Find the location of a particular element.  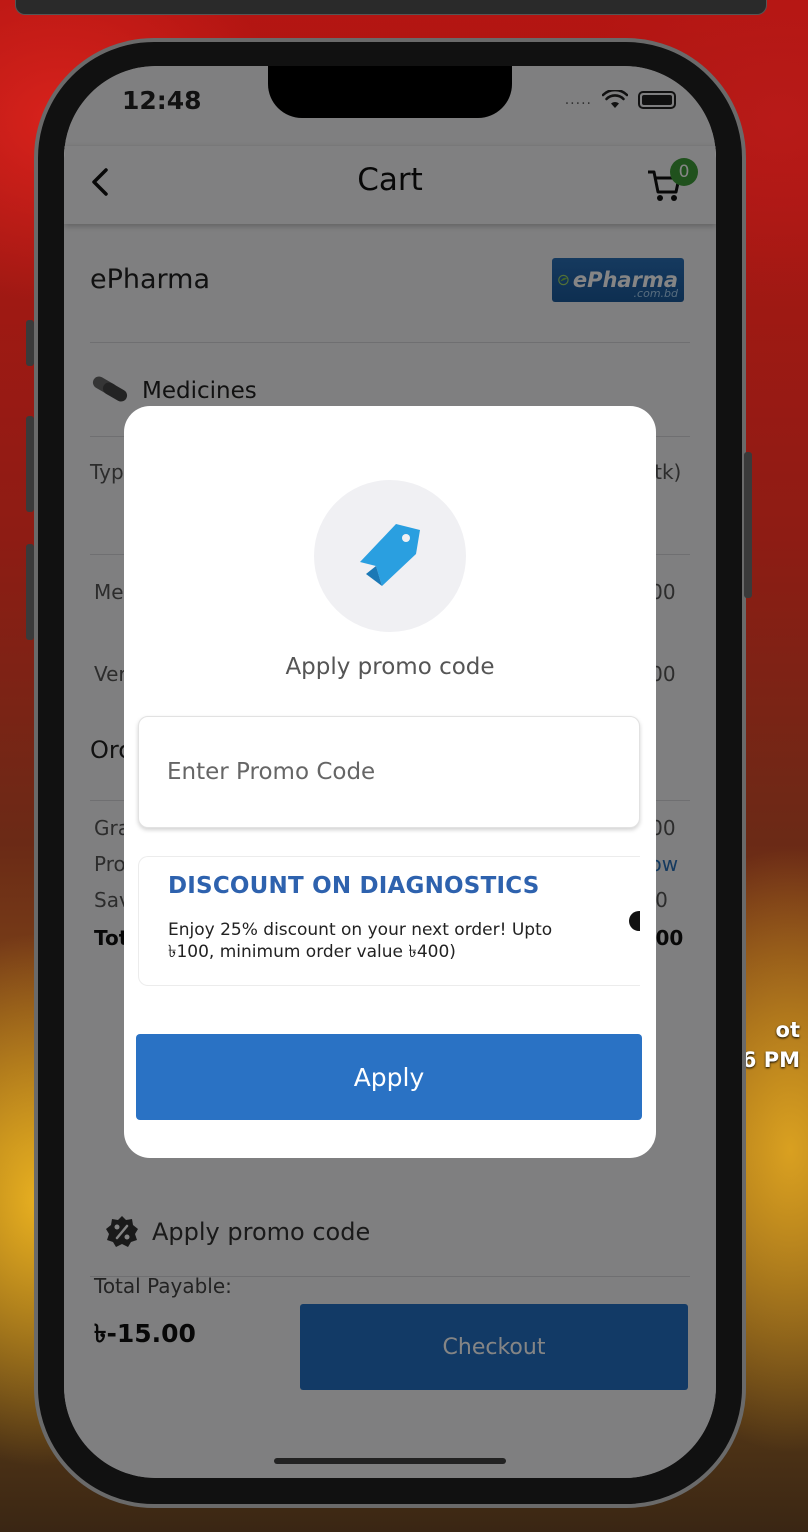

modal-title: Apply promo code is located at coordinates (390, 667).